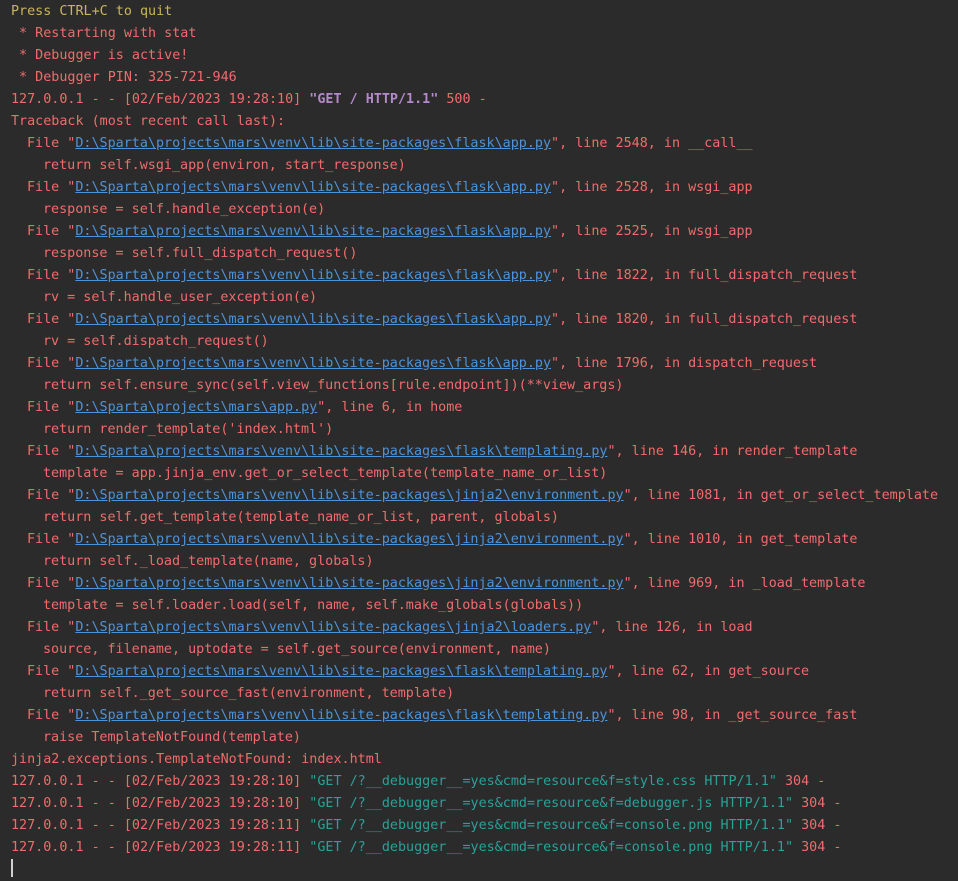 The image size is (958, 881). What do you see at coordinates (704, 275) in the screenshot?
I see `frame-line-info: ", line 1822, in full_dispatch_request` at bounding box center [704, 275].